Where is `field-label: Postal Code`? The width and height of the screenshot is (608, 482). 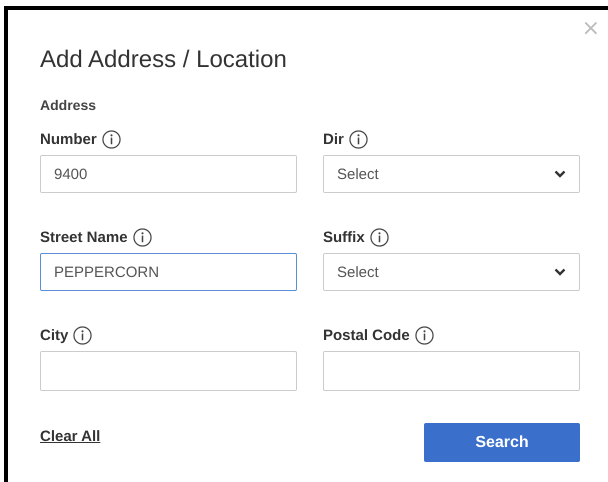 field-label: Postal Code is located at coordinates (366, 335).